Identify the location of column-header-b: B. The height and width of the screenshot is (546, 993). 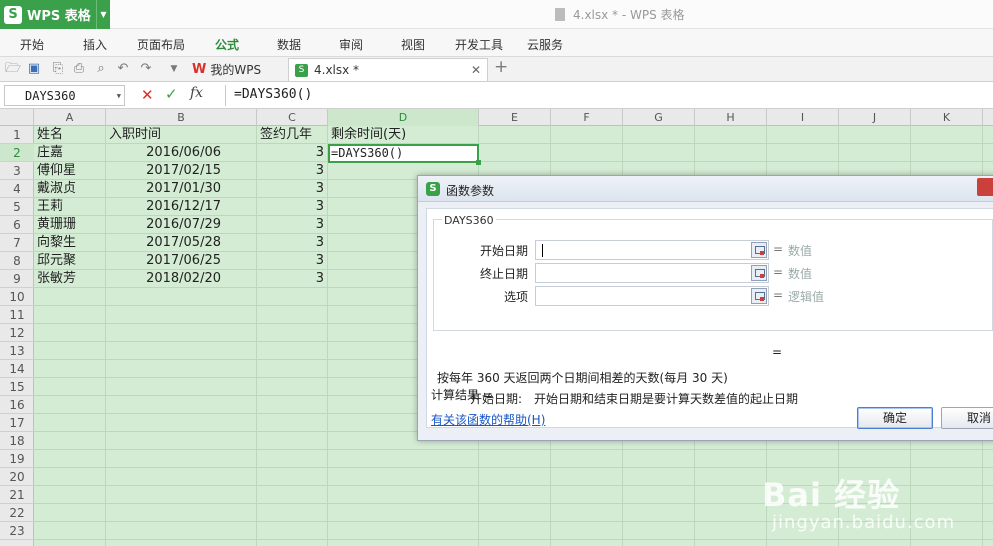
(181, 117).